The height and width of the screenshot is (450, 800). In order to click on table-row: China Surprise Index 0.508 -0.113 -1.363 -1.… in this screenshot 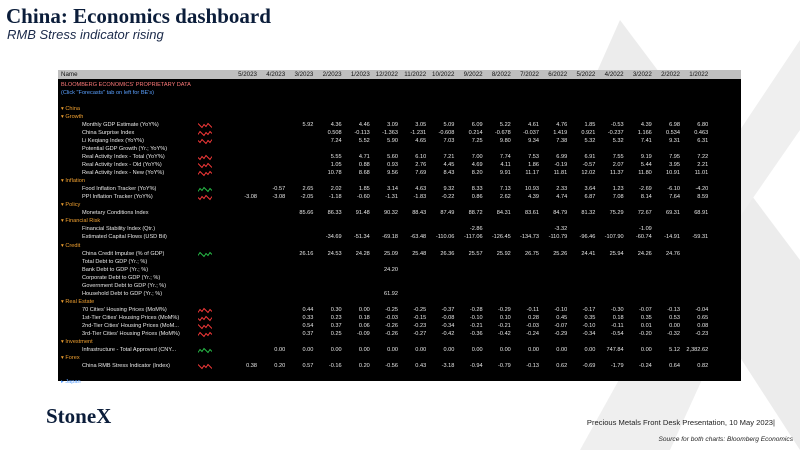, I will do `click(399, 133)`.